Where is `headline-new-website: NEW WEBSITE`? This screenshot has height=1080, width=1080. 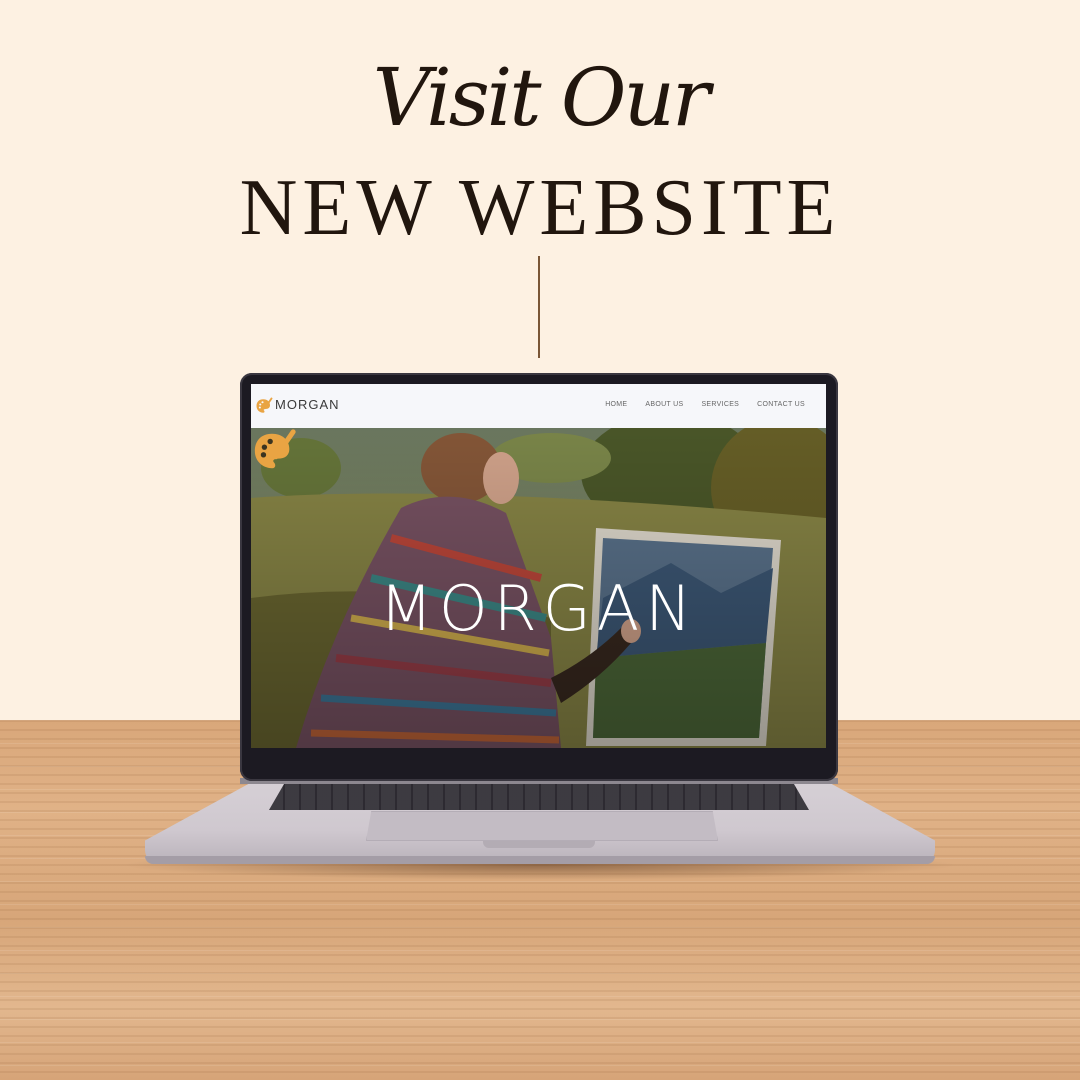 headline-new-website: NEW WEBSITE is located at coordinates (540, 208).